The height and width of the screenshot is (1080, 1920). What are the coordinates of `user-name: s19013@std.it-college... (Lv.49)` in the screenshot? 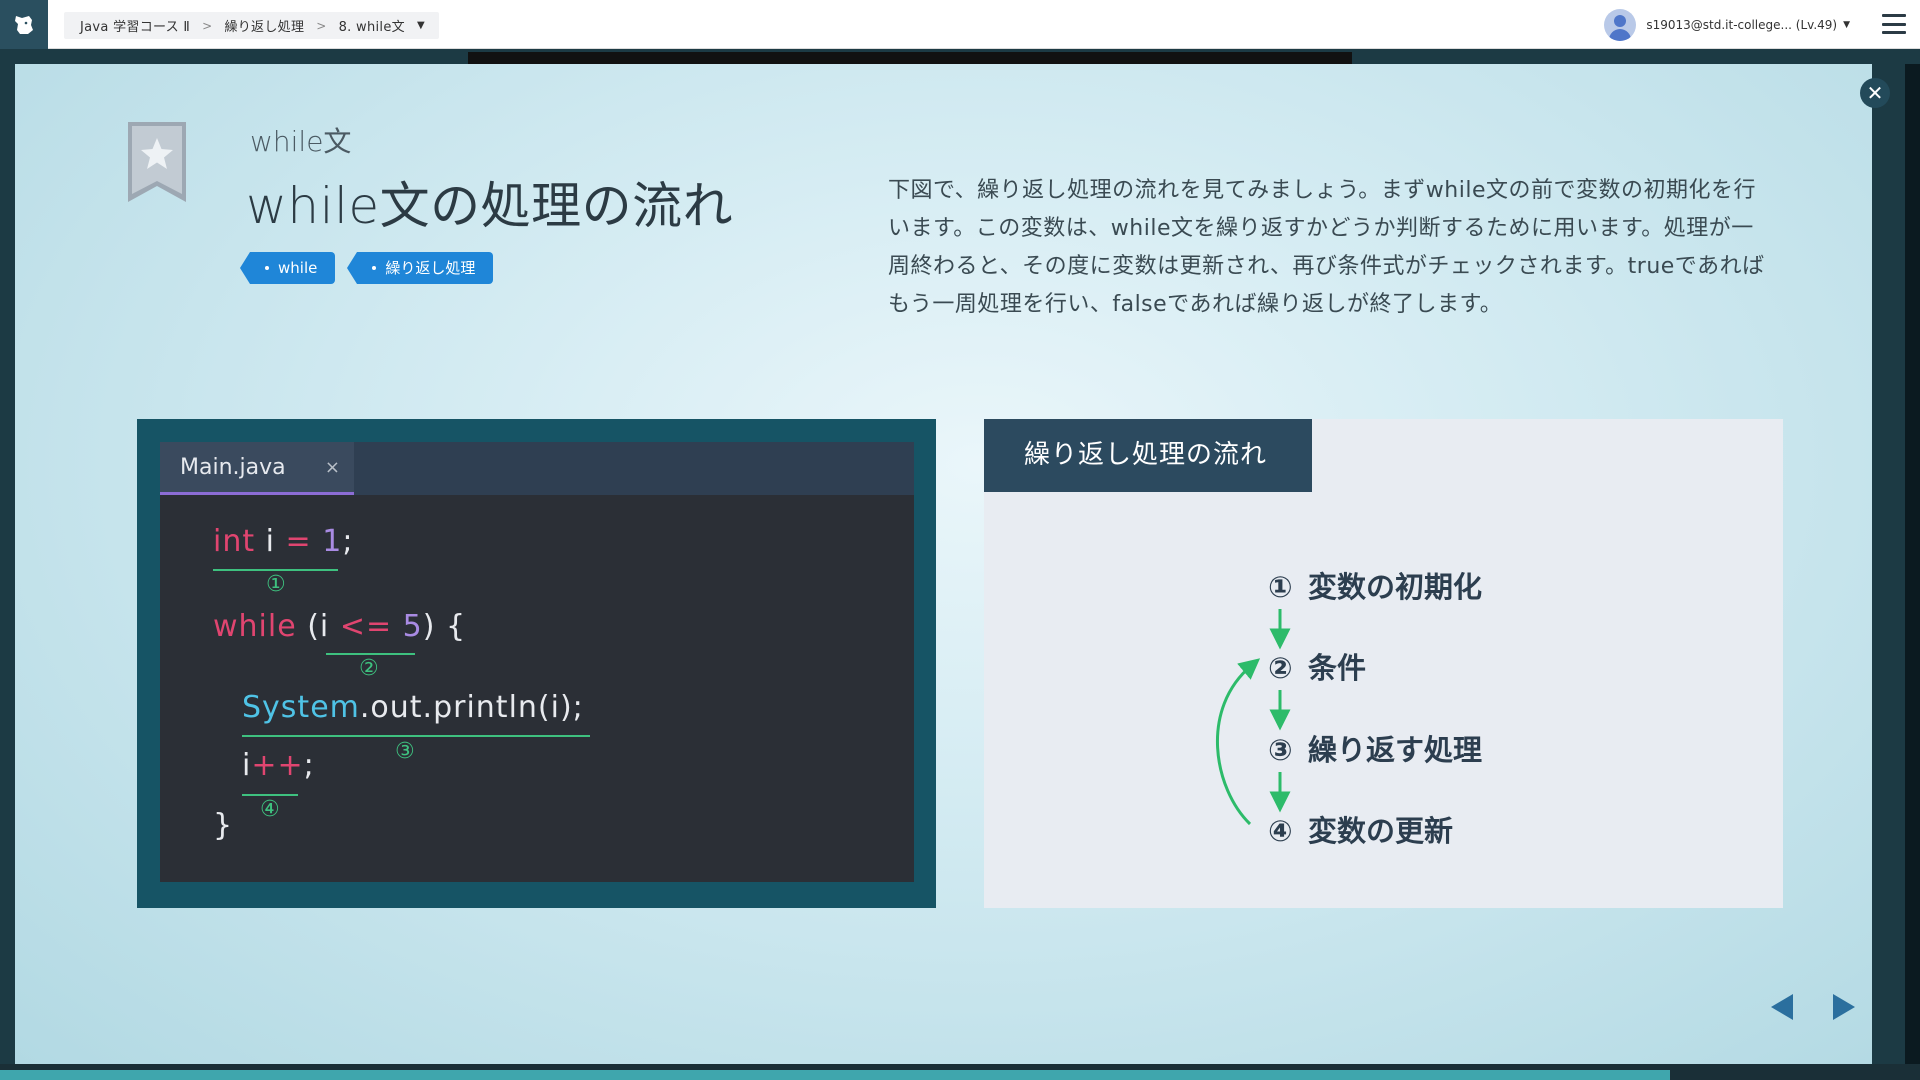 It's located at (1741, 25).